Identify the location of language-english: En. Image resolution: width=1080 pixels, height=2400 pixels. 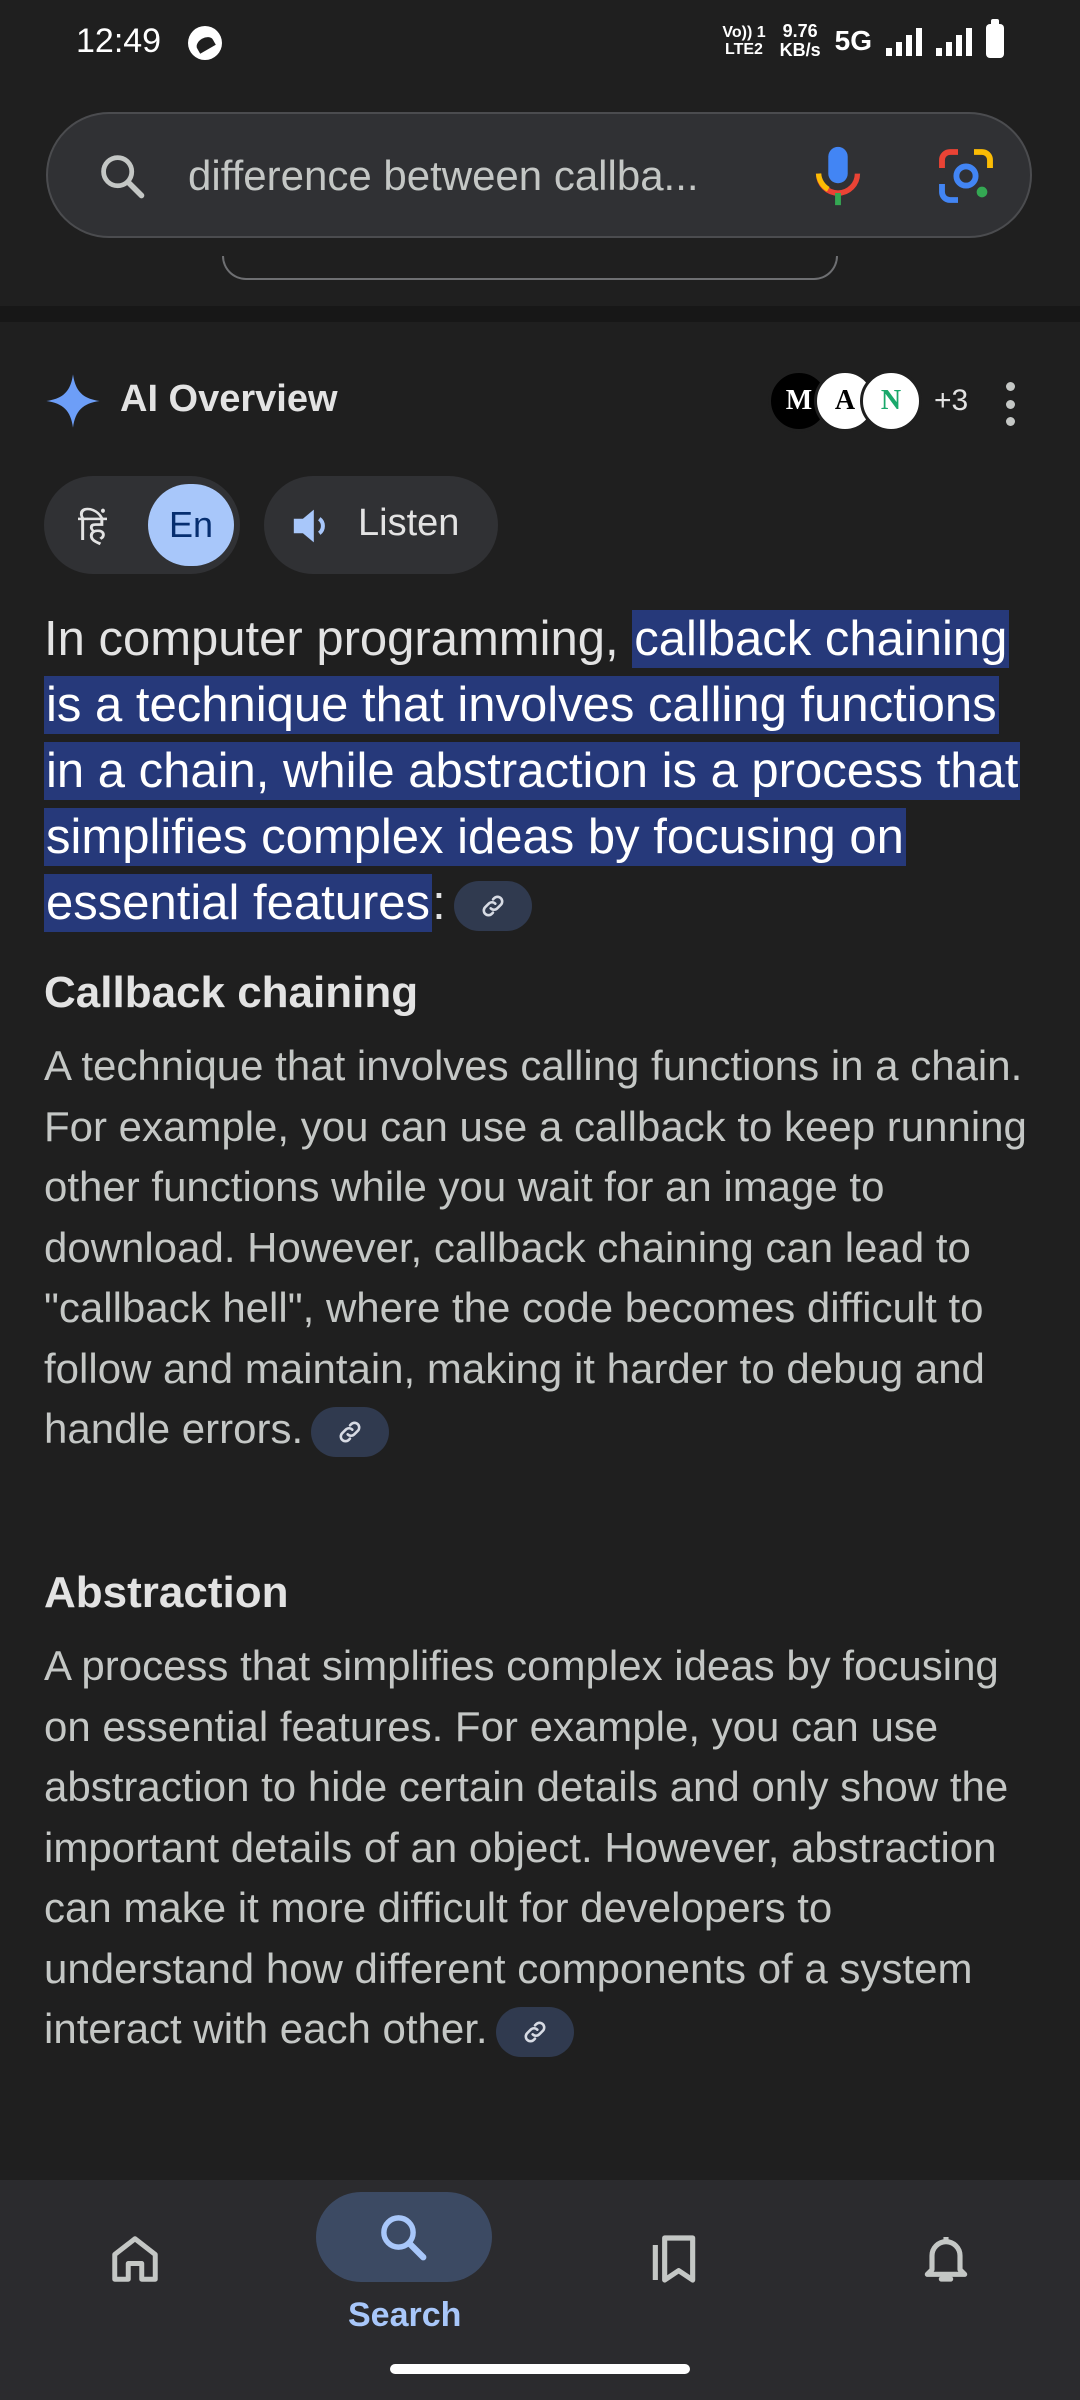
(191, 525).